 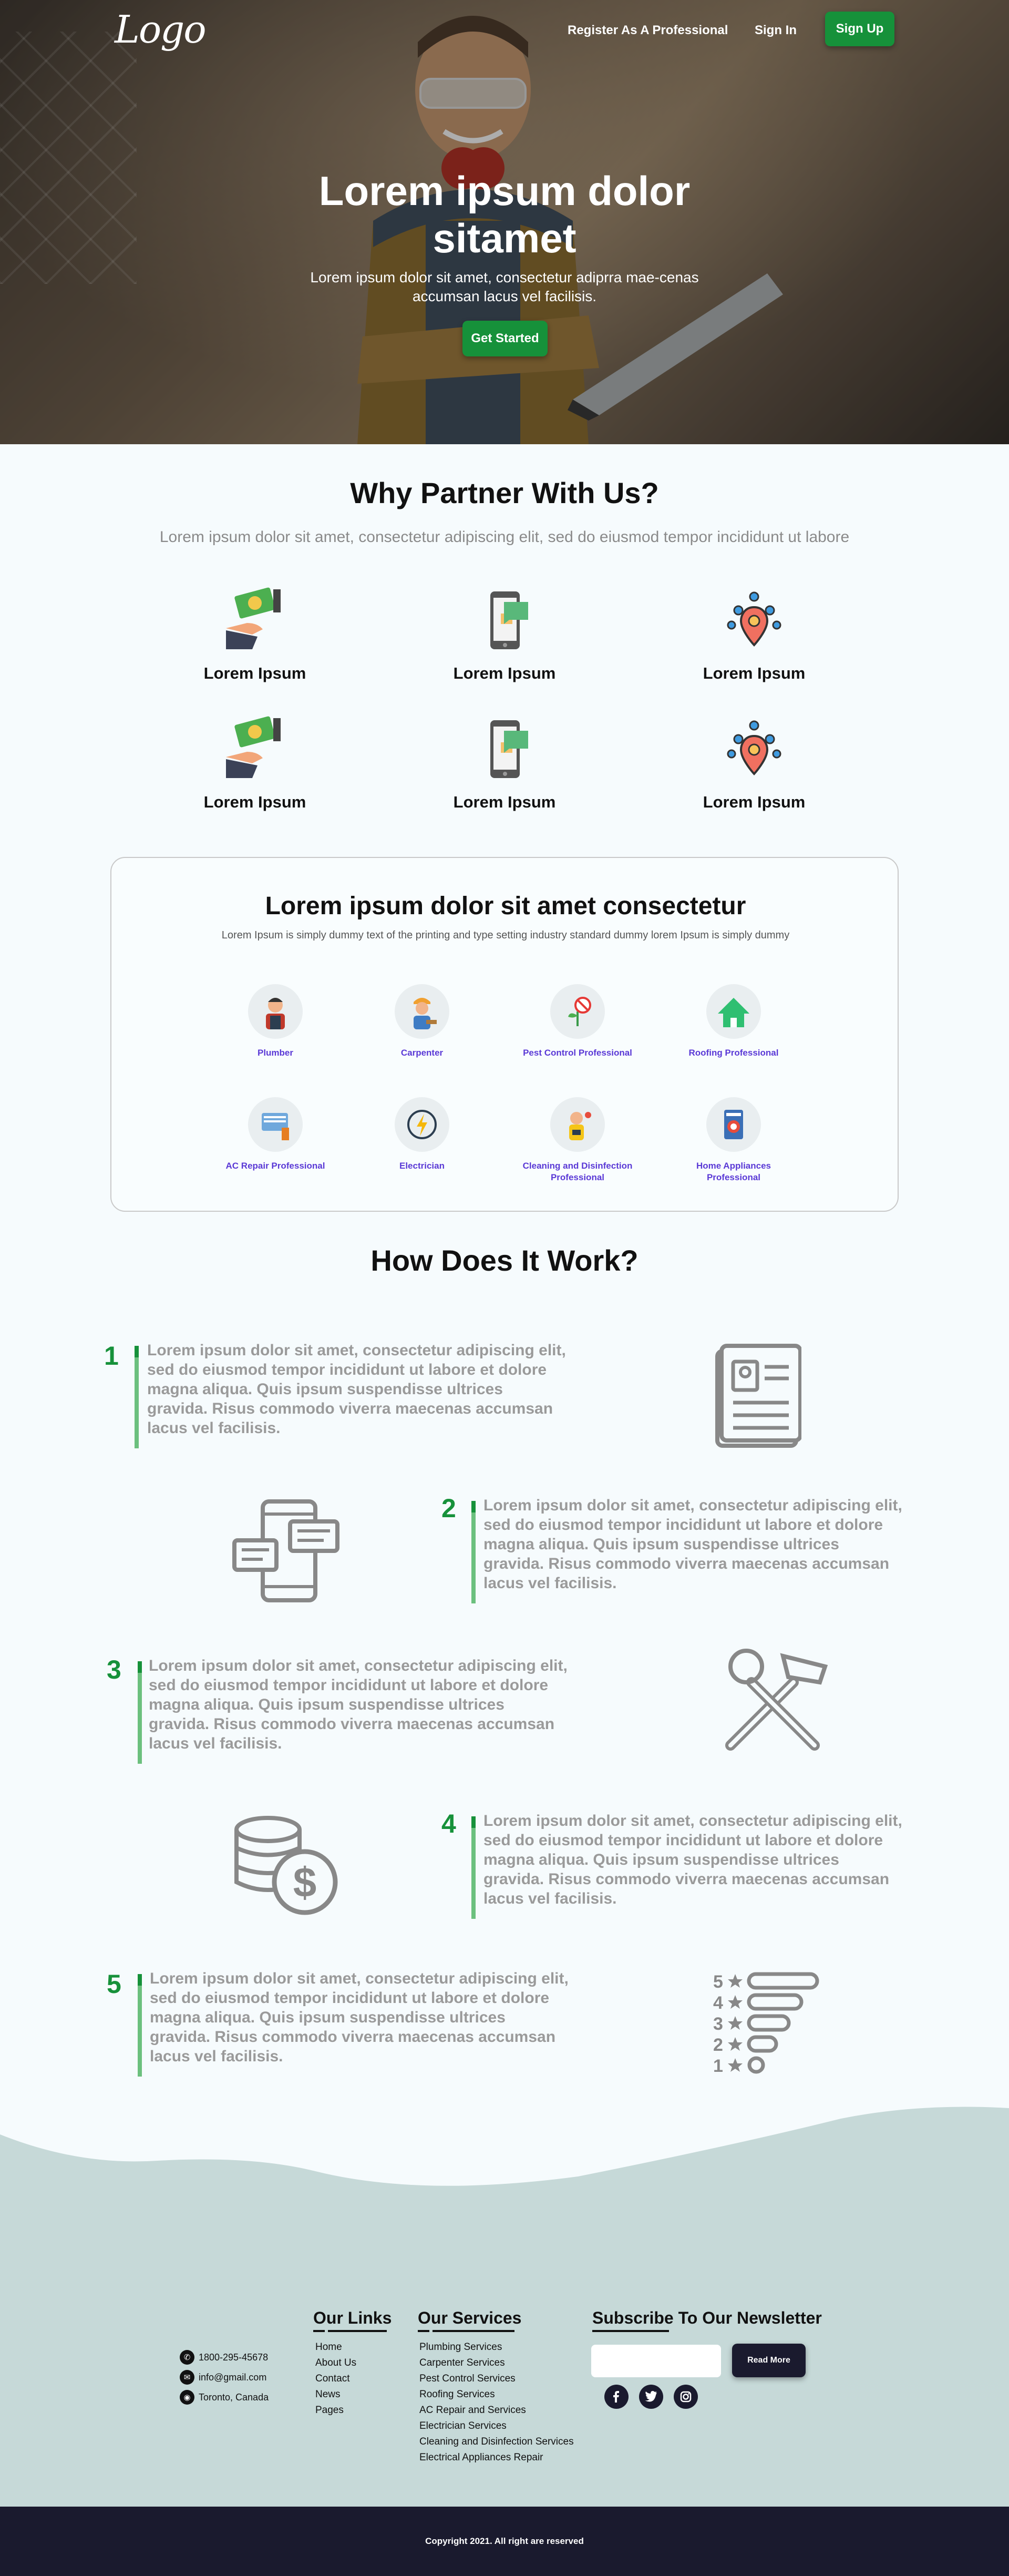 What do you see at coordinates (707, 2317) in the screenshot?
I see `newsletter-heading: Subscribe To Our Newsletter` at bounding box center [707, 2317].